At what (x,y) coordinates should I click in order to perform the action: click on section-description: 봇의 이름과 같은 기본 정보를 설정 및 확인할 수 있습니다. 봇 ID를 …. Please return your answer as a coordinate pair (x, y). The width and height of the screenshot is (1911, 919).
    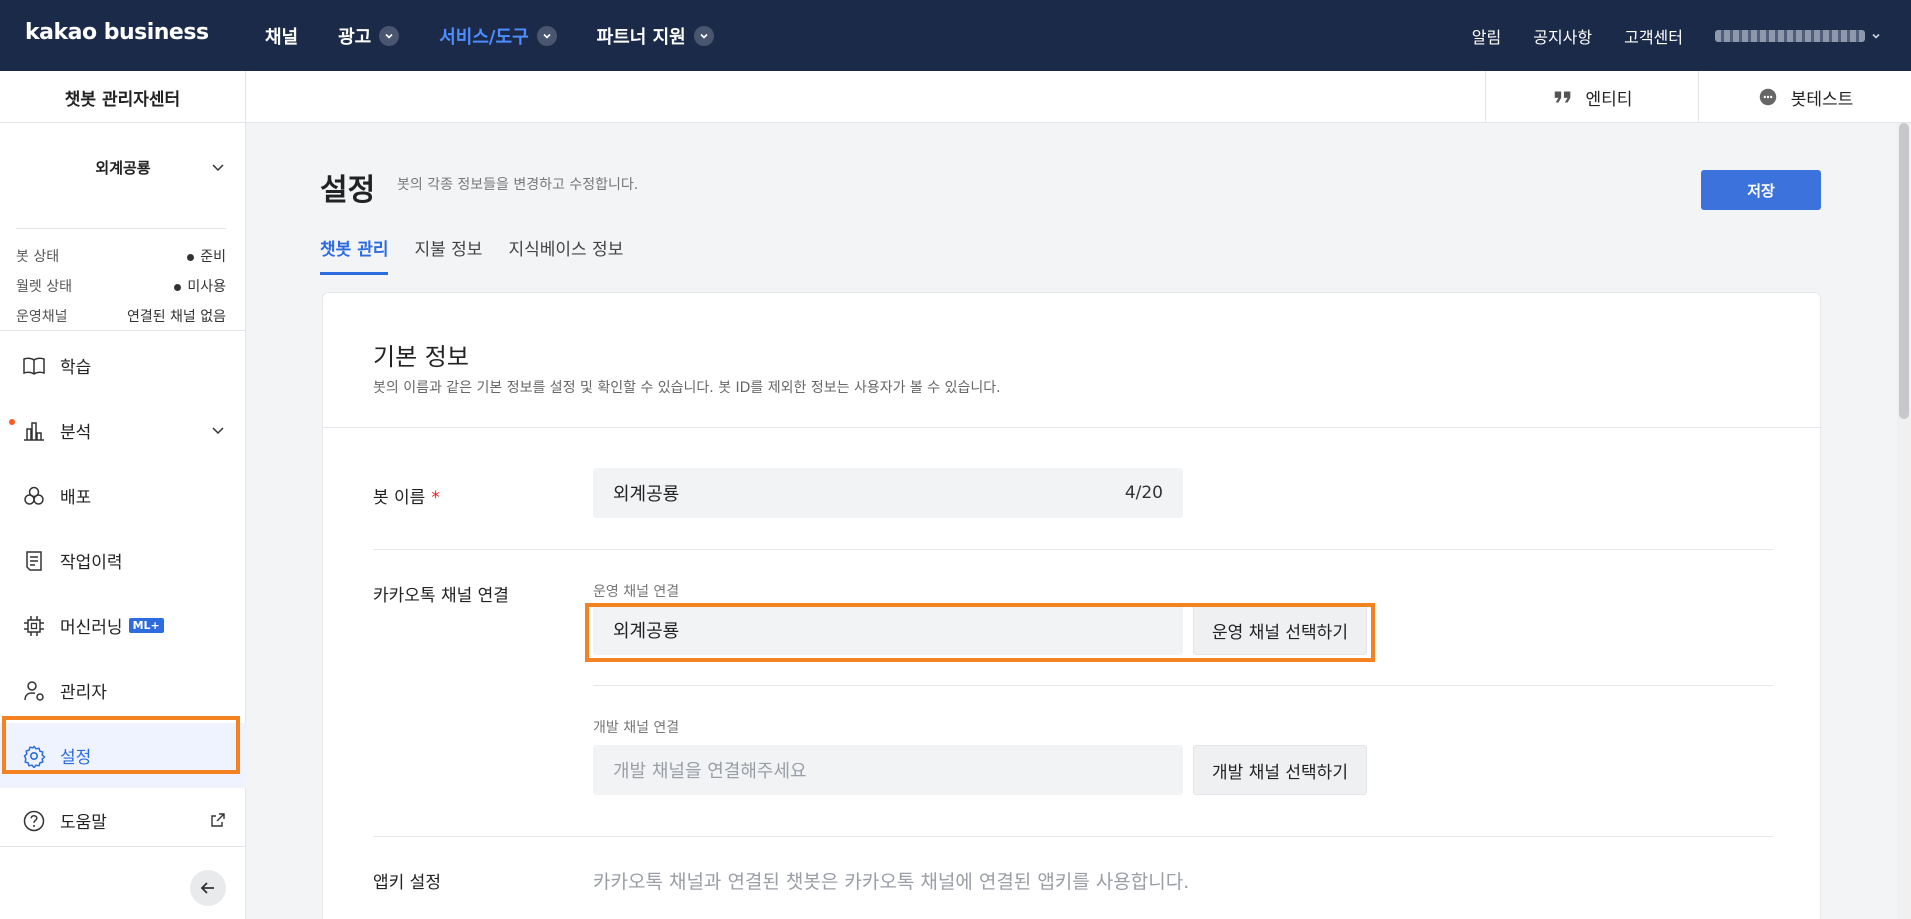
    Looking at the image, I should click on (687, 388).